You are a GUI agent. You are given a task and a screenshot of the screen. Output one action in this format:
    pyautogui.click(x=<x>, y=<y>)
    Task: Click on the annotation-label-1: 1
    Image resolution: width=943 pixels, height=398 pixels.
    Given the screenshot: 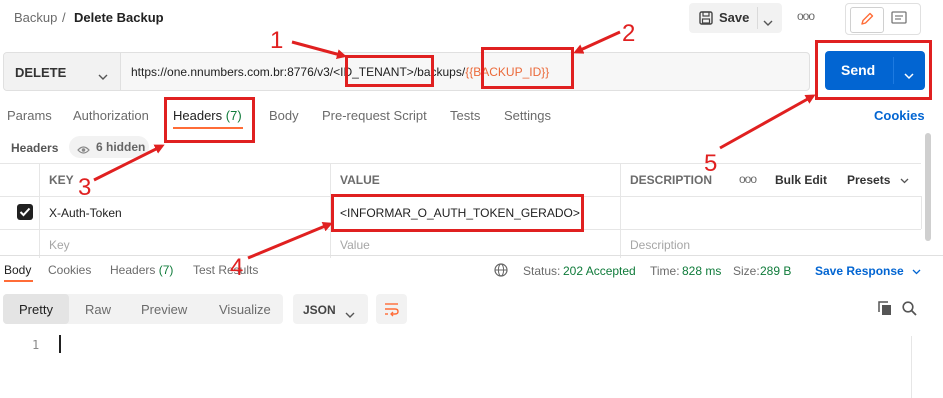 What is the action you would take?
    pyautogui.click(x=277, y=40)
    